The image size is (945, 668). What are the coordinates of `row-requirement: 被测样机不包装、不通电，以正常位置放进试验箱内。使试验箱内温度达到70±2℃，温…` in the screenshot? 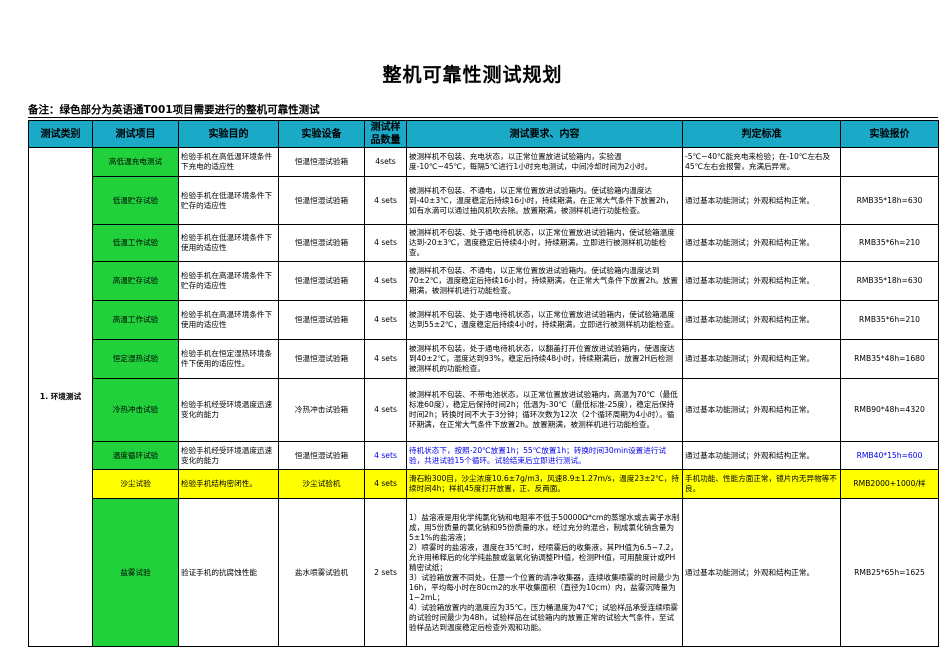 It's located at (544, 281).